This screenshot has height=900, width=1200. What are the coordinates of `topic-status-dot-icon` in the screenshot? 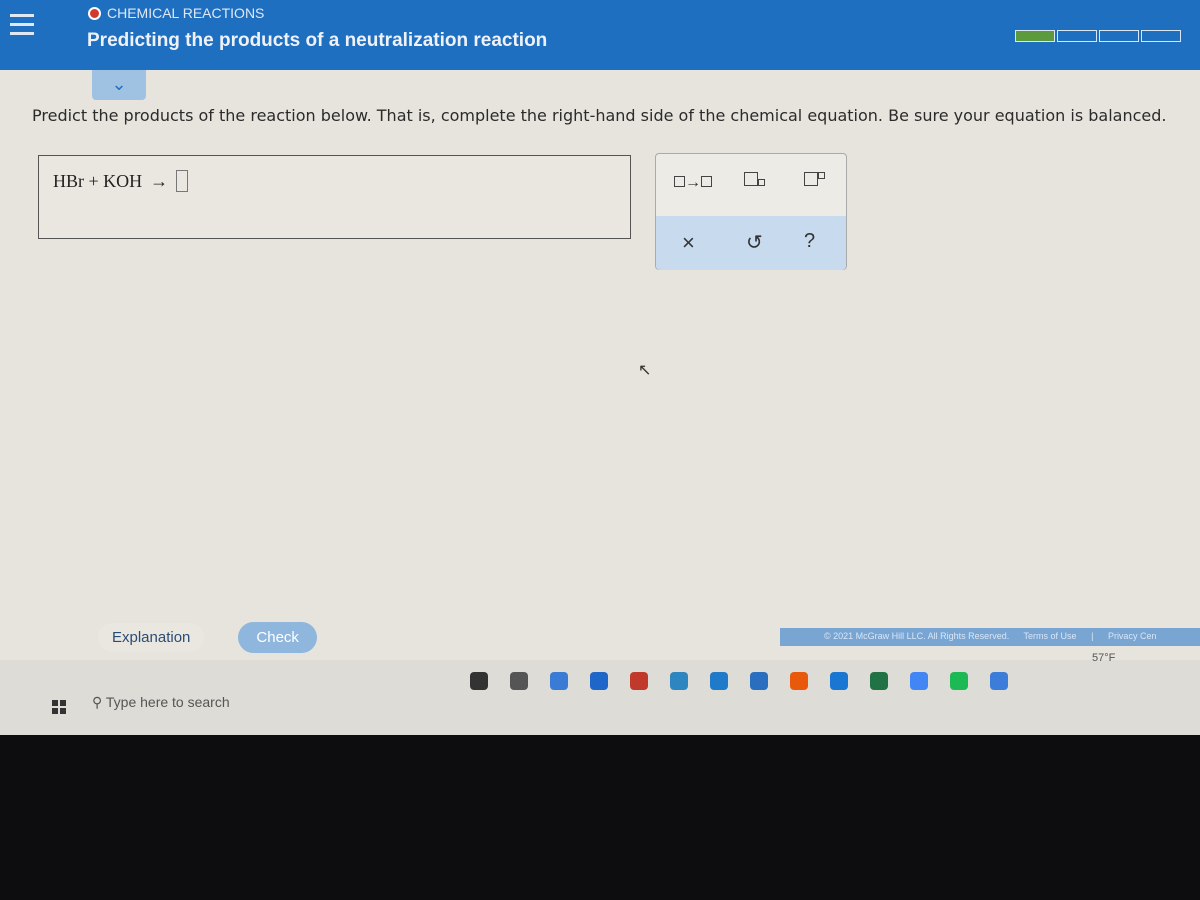 It's located at (94, 13).